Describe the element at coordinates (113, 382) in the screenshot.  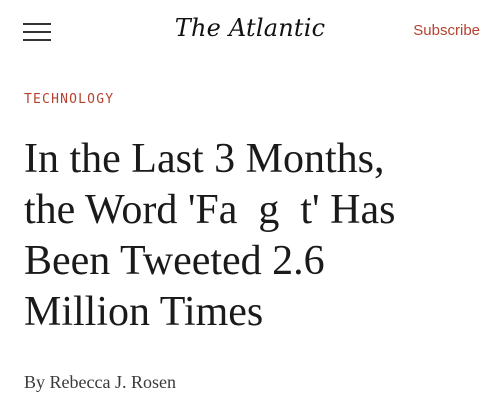
I see `author-name: Rebecca J. Rosen` at that location.